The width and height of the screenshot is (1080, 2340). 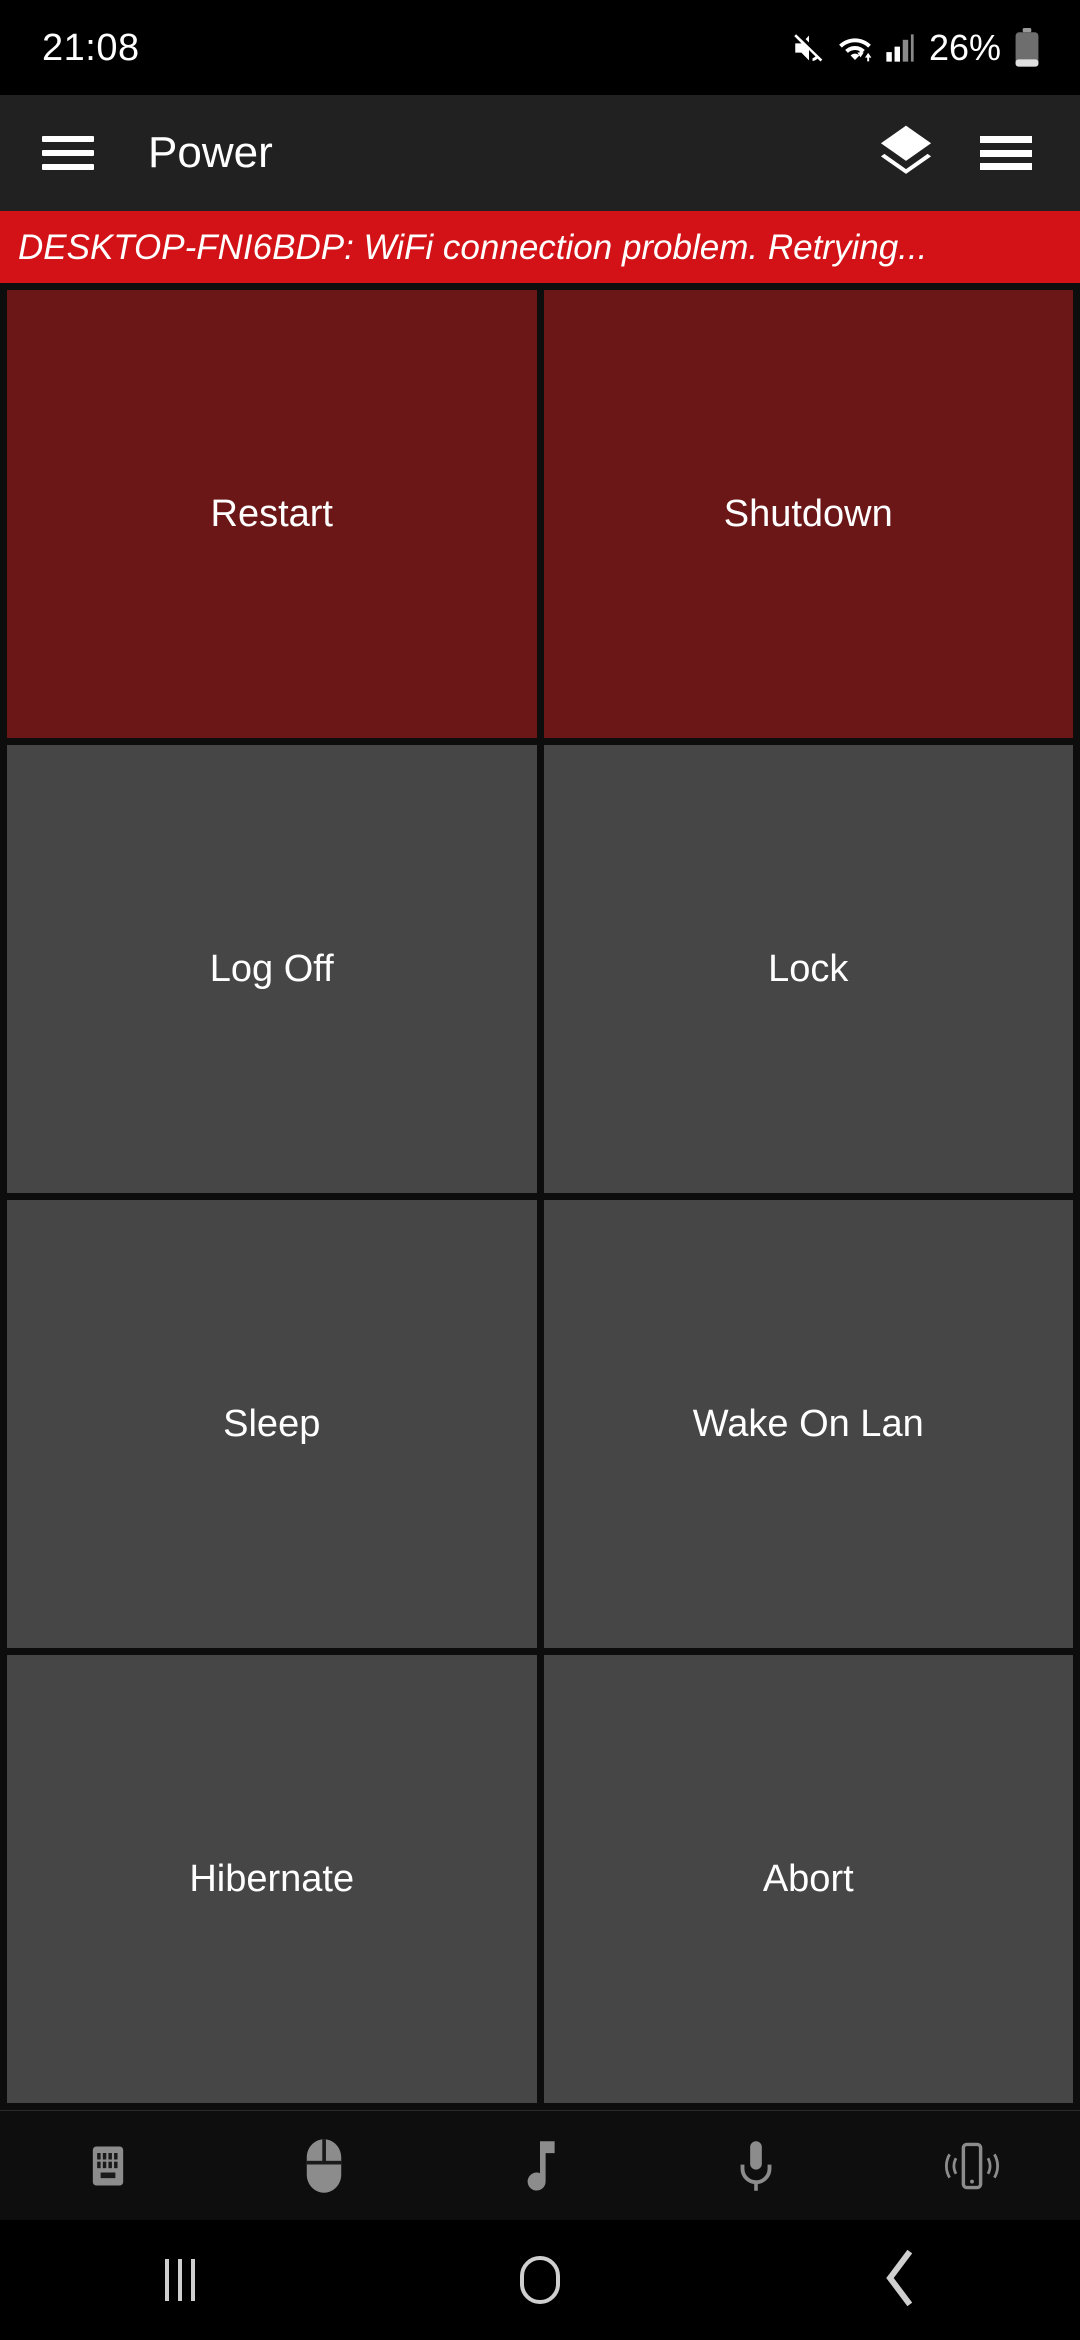 What do you see at coordinates (956, 153) in the screenshot?
I see `app-bar-actions` at bounding box center [956, 153].